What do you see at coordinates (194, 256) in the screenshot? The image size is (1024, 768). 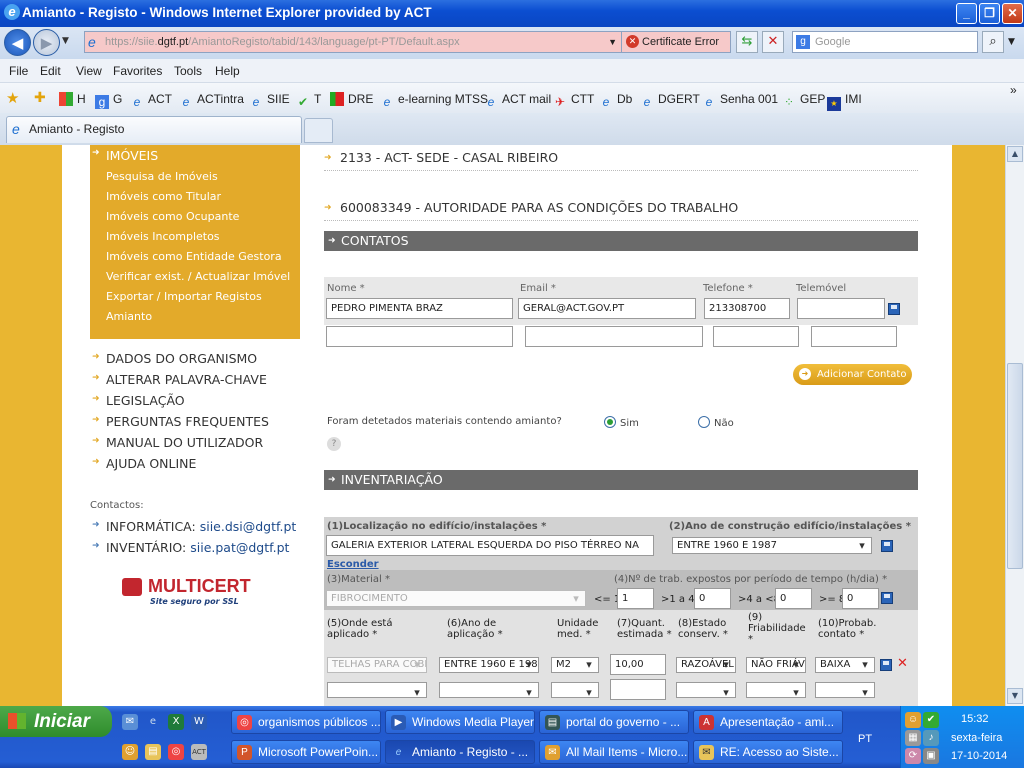 I see `sidebar-item-entidade-gestora: Imóveis como Entidade Gestora` at bounding box center [194, 256].